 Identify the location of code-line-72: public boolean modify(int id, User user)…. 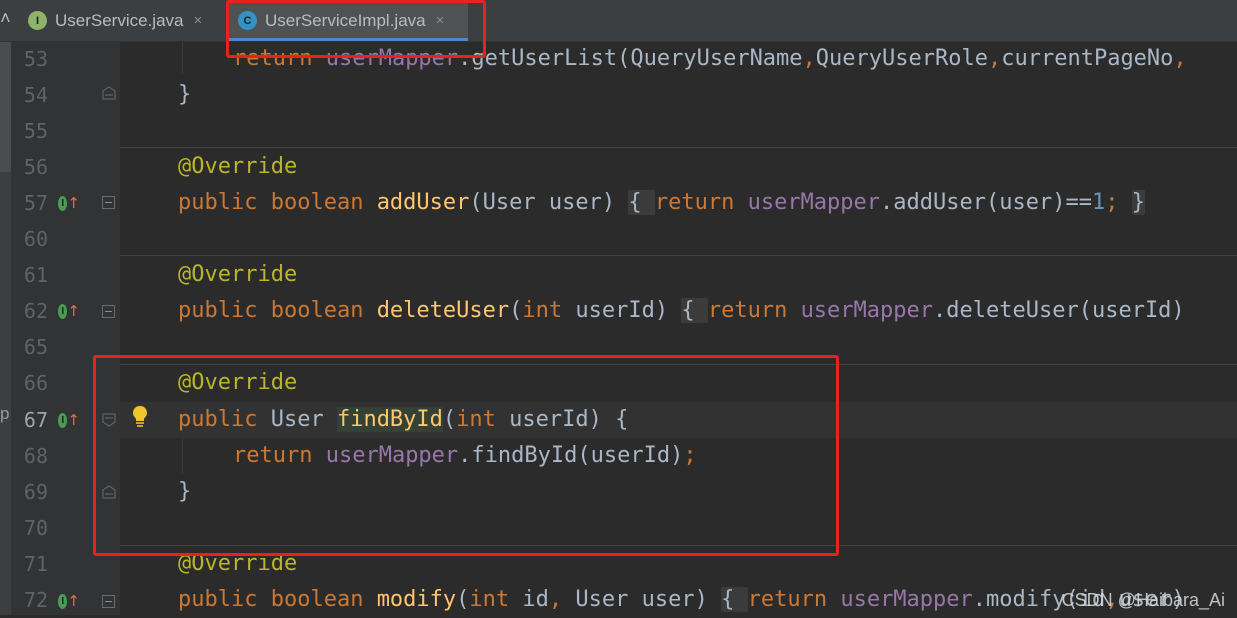
(681, 600).